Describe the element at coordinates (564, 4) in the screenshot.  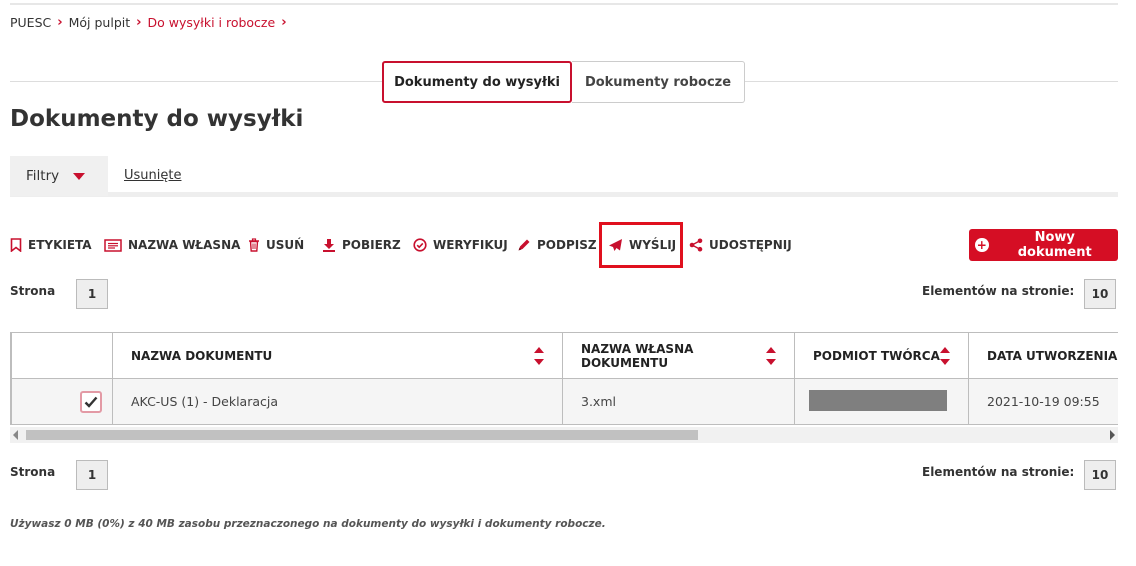
I see `top-divider` at that location.